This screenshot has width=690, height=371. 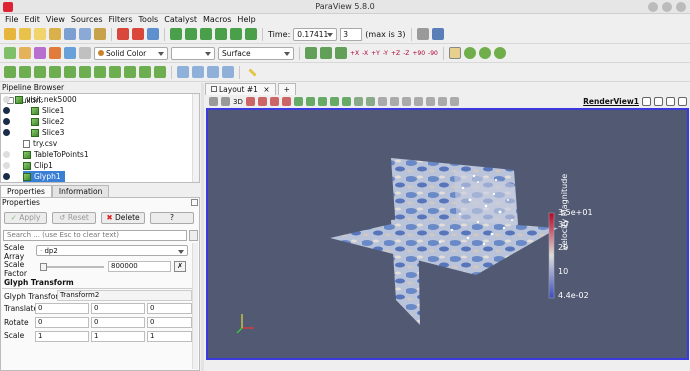 What do you see at coordinates (365, 53) in the screenshot?
I see `set-view-minus-x-button: -X` at bounding box center [365, 53].